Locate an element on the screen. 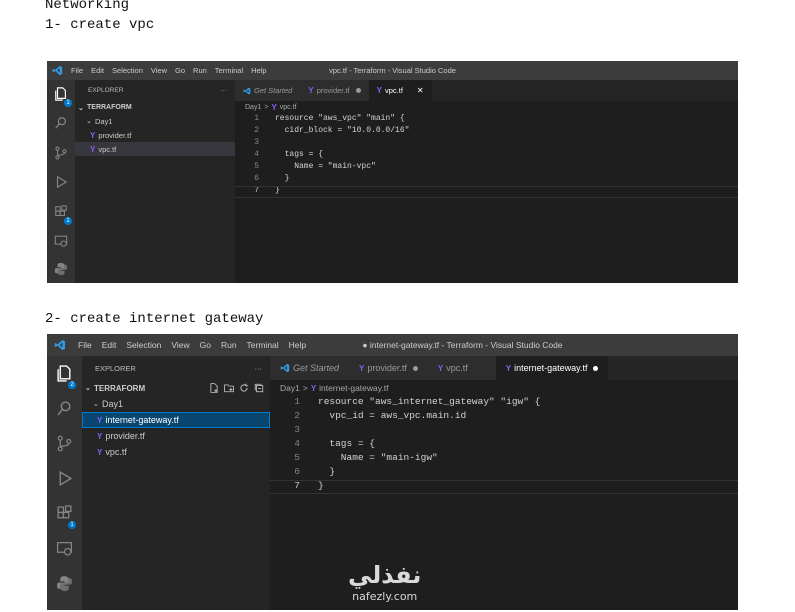  explorer-badge: 1 is located at coordinates (68, 102).